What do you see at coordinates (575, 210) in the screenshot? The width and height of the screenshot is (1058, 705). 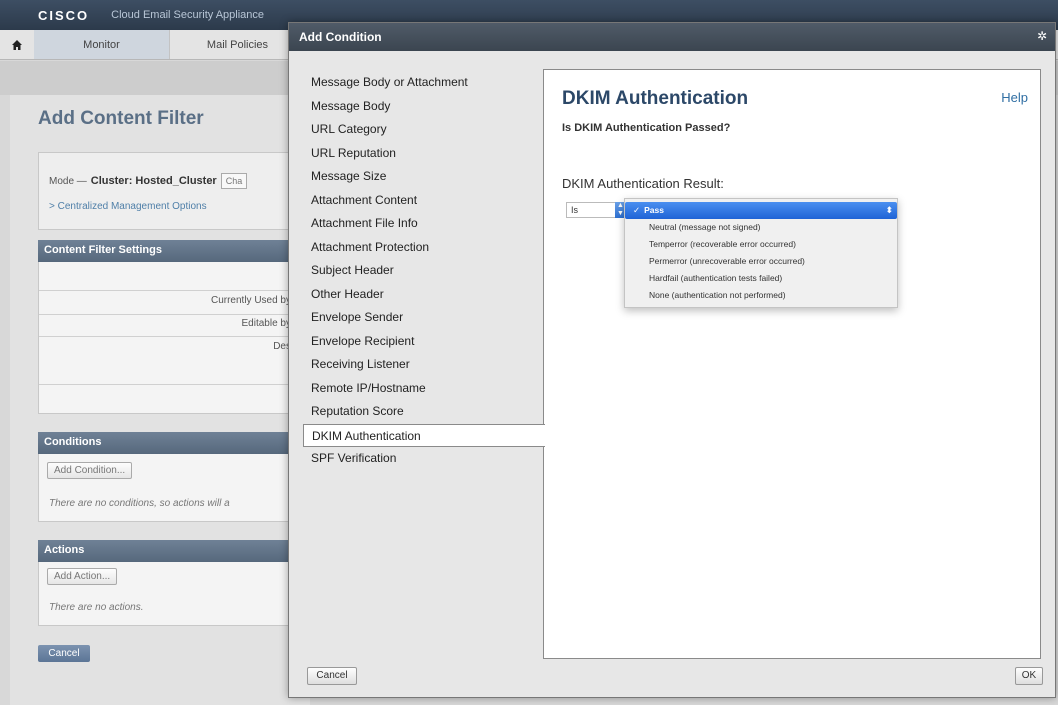 I see `operator-value: Is` at bounding box center [575, 210].